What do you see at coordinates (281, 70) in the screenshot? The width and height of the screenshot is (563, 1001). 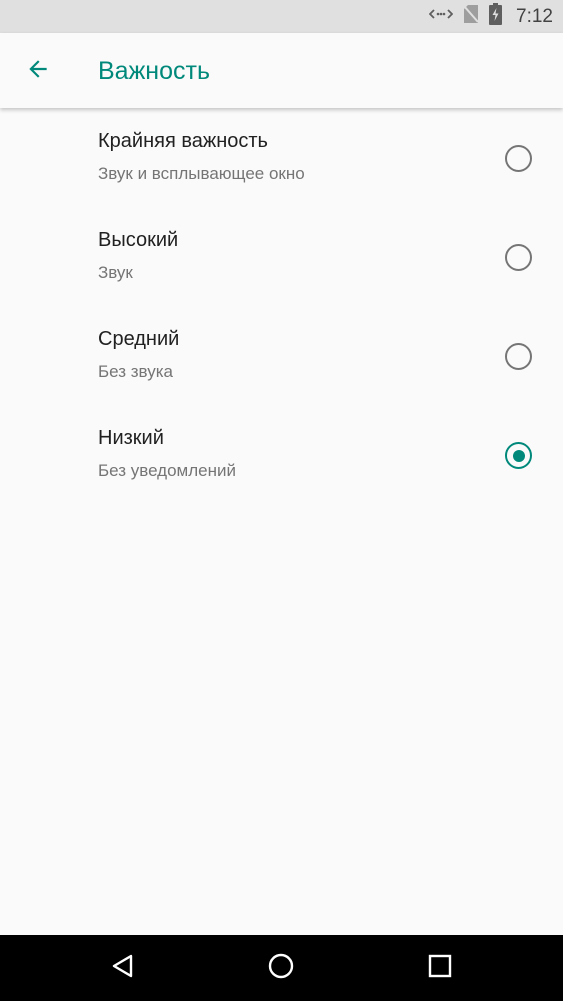 I see `app-bar: Важность` at bounding box center [281, 70].